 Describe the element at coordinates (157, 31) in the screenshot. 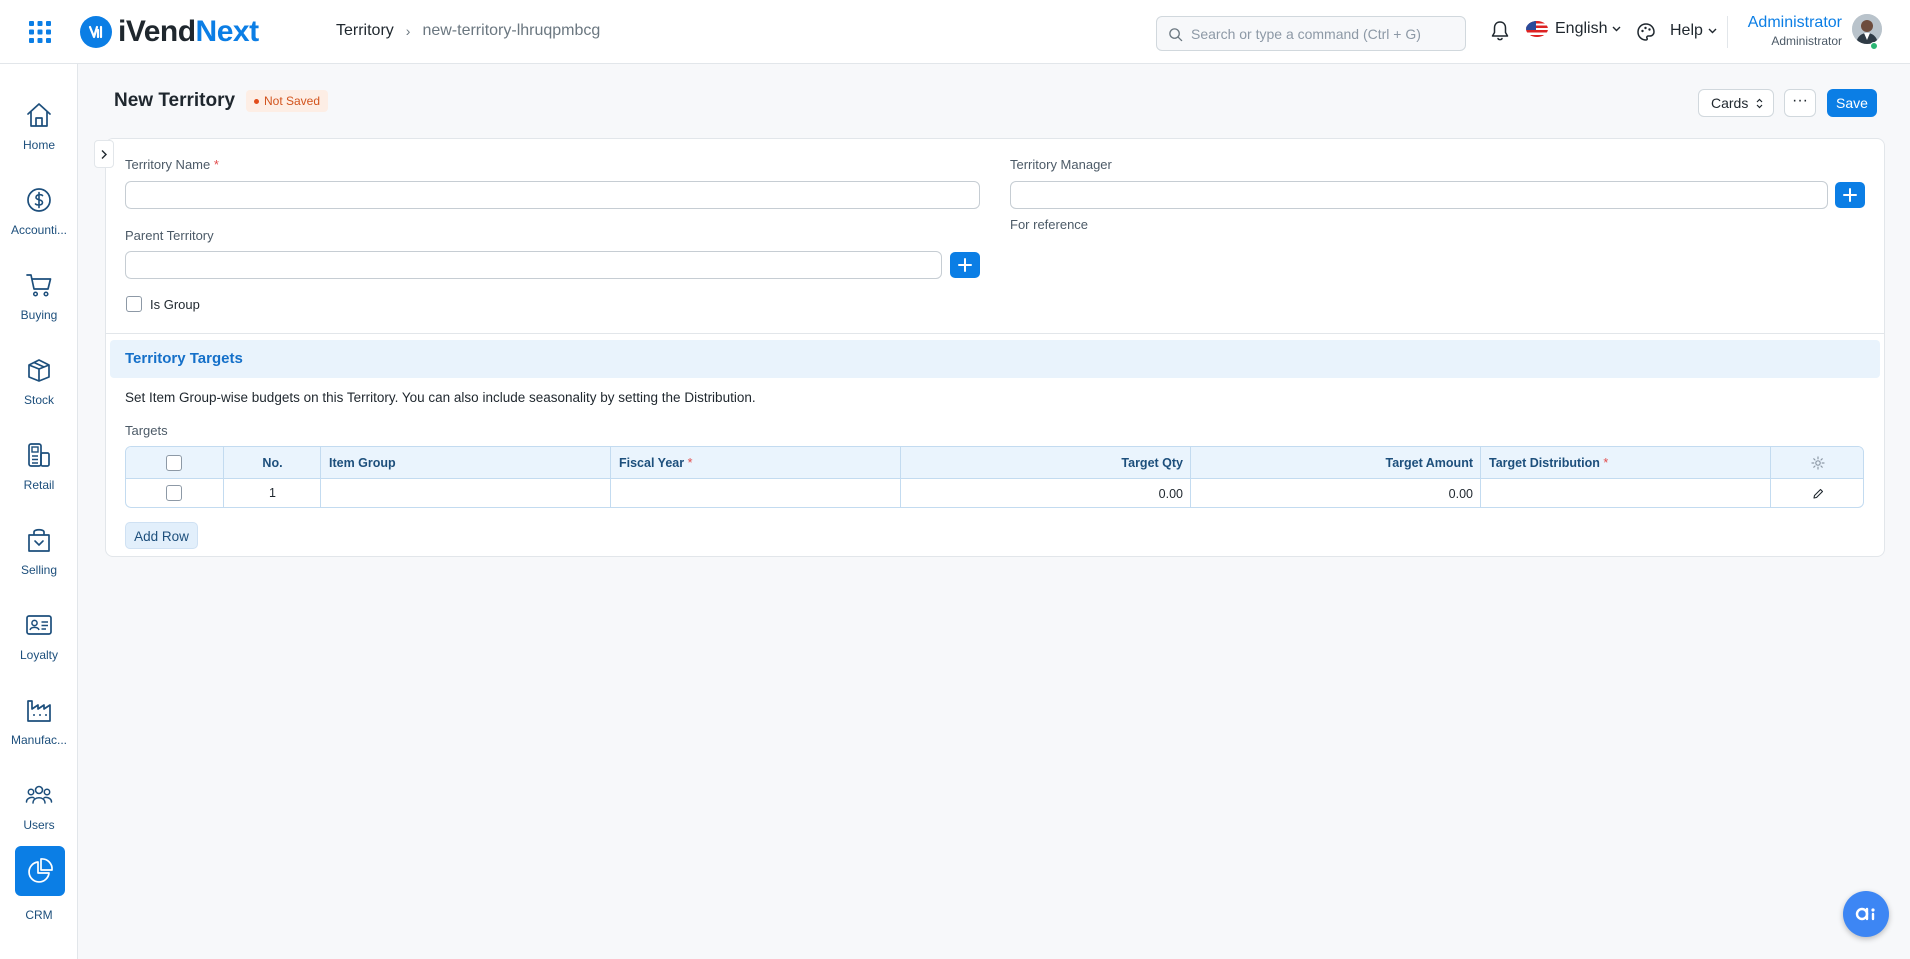

I see `brand-name-part1: iVend` at that location.